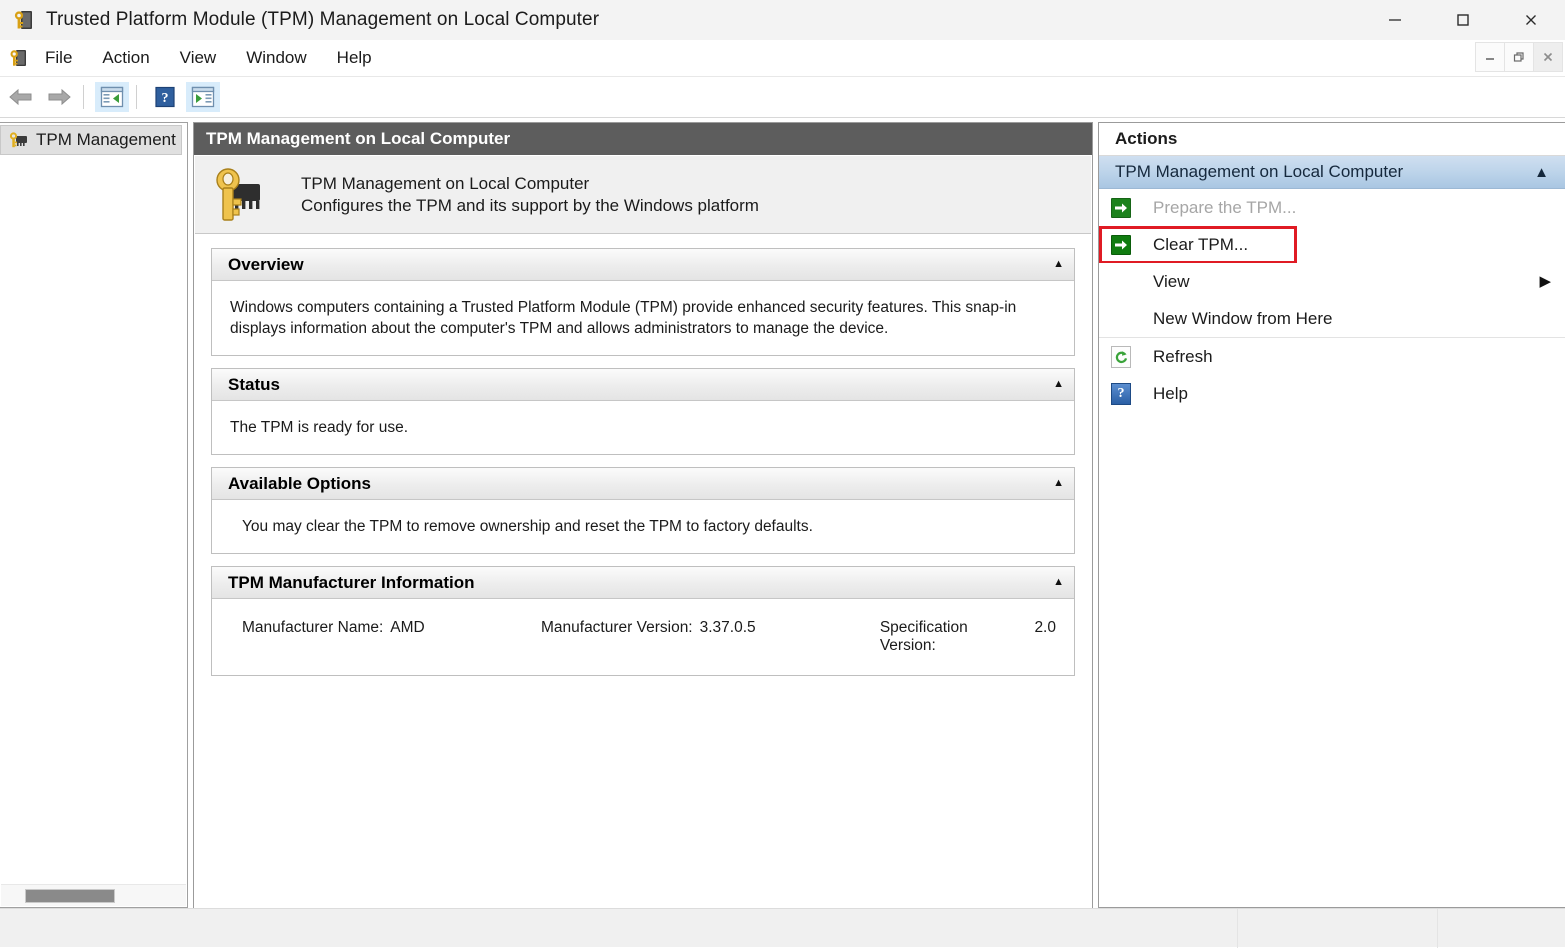 Image resolution: width=1565 pixels, height=948 pixels. Describe the element at coordinates (1171, 281) in the screenshot. I see `action-label: View` at that location.